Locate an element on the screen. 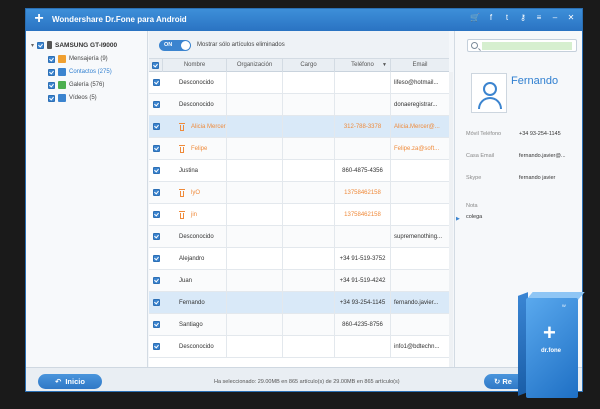  expand-arrow-icon: ▶ is located at coordinates (458, 219).